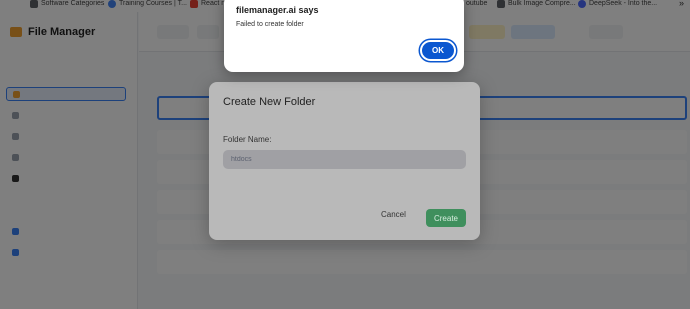 Image resolution: width=690 pixels, height=309 pixels. I want to click on alert-message: Failed to create folder, so click(270, 24).